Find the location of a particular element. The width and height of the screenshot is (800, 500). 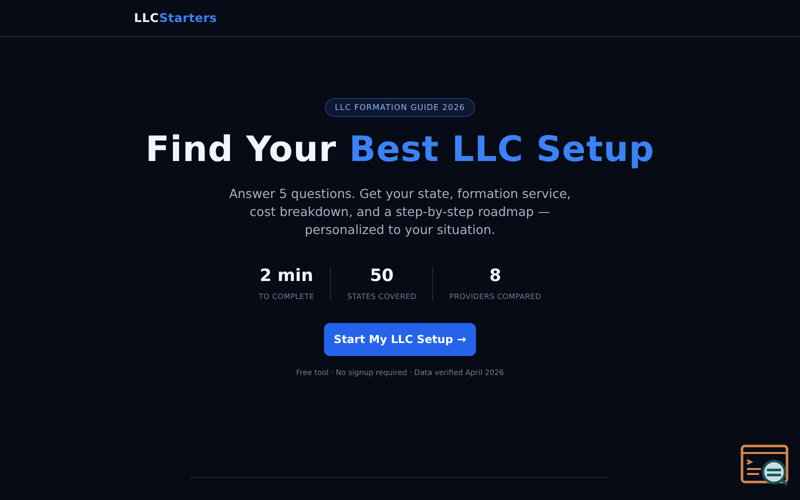

stat-value: 8 is located at coordinates (495, 276).